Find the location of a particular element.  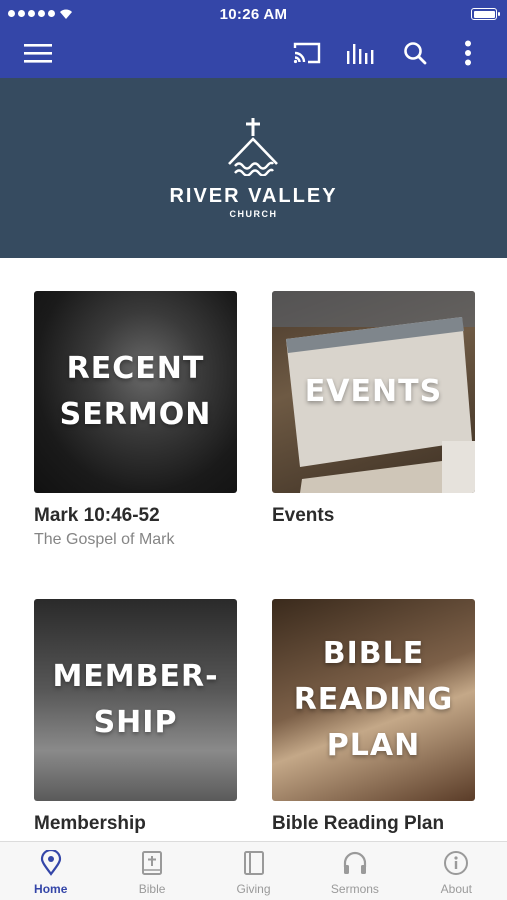

nav-item-bible: Bible is located at coordinates (151, 871).